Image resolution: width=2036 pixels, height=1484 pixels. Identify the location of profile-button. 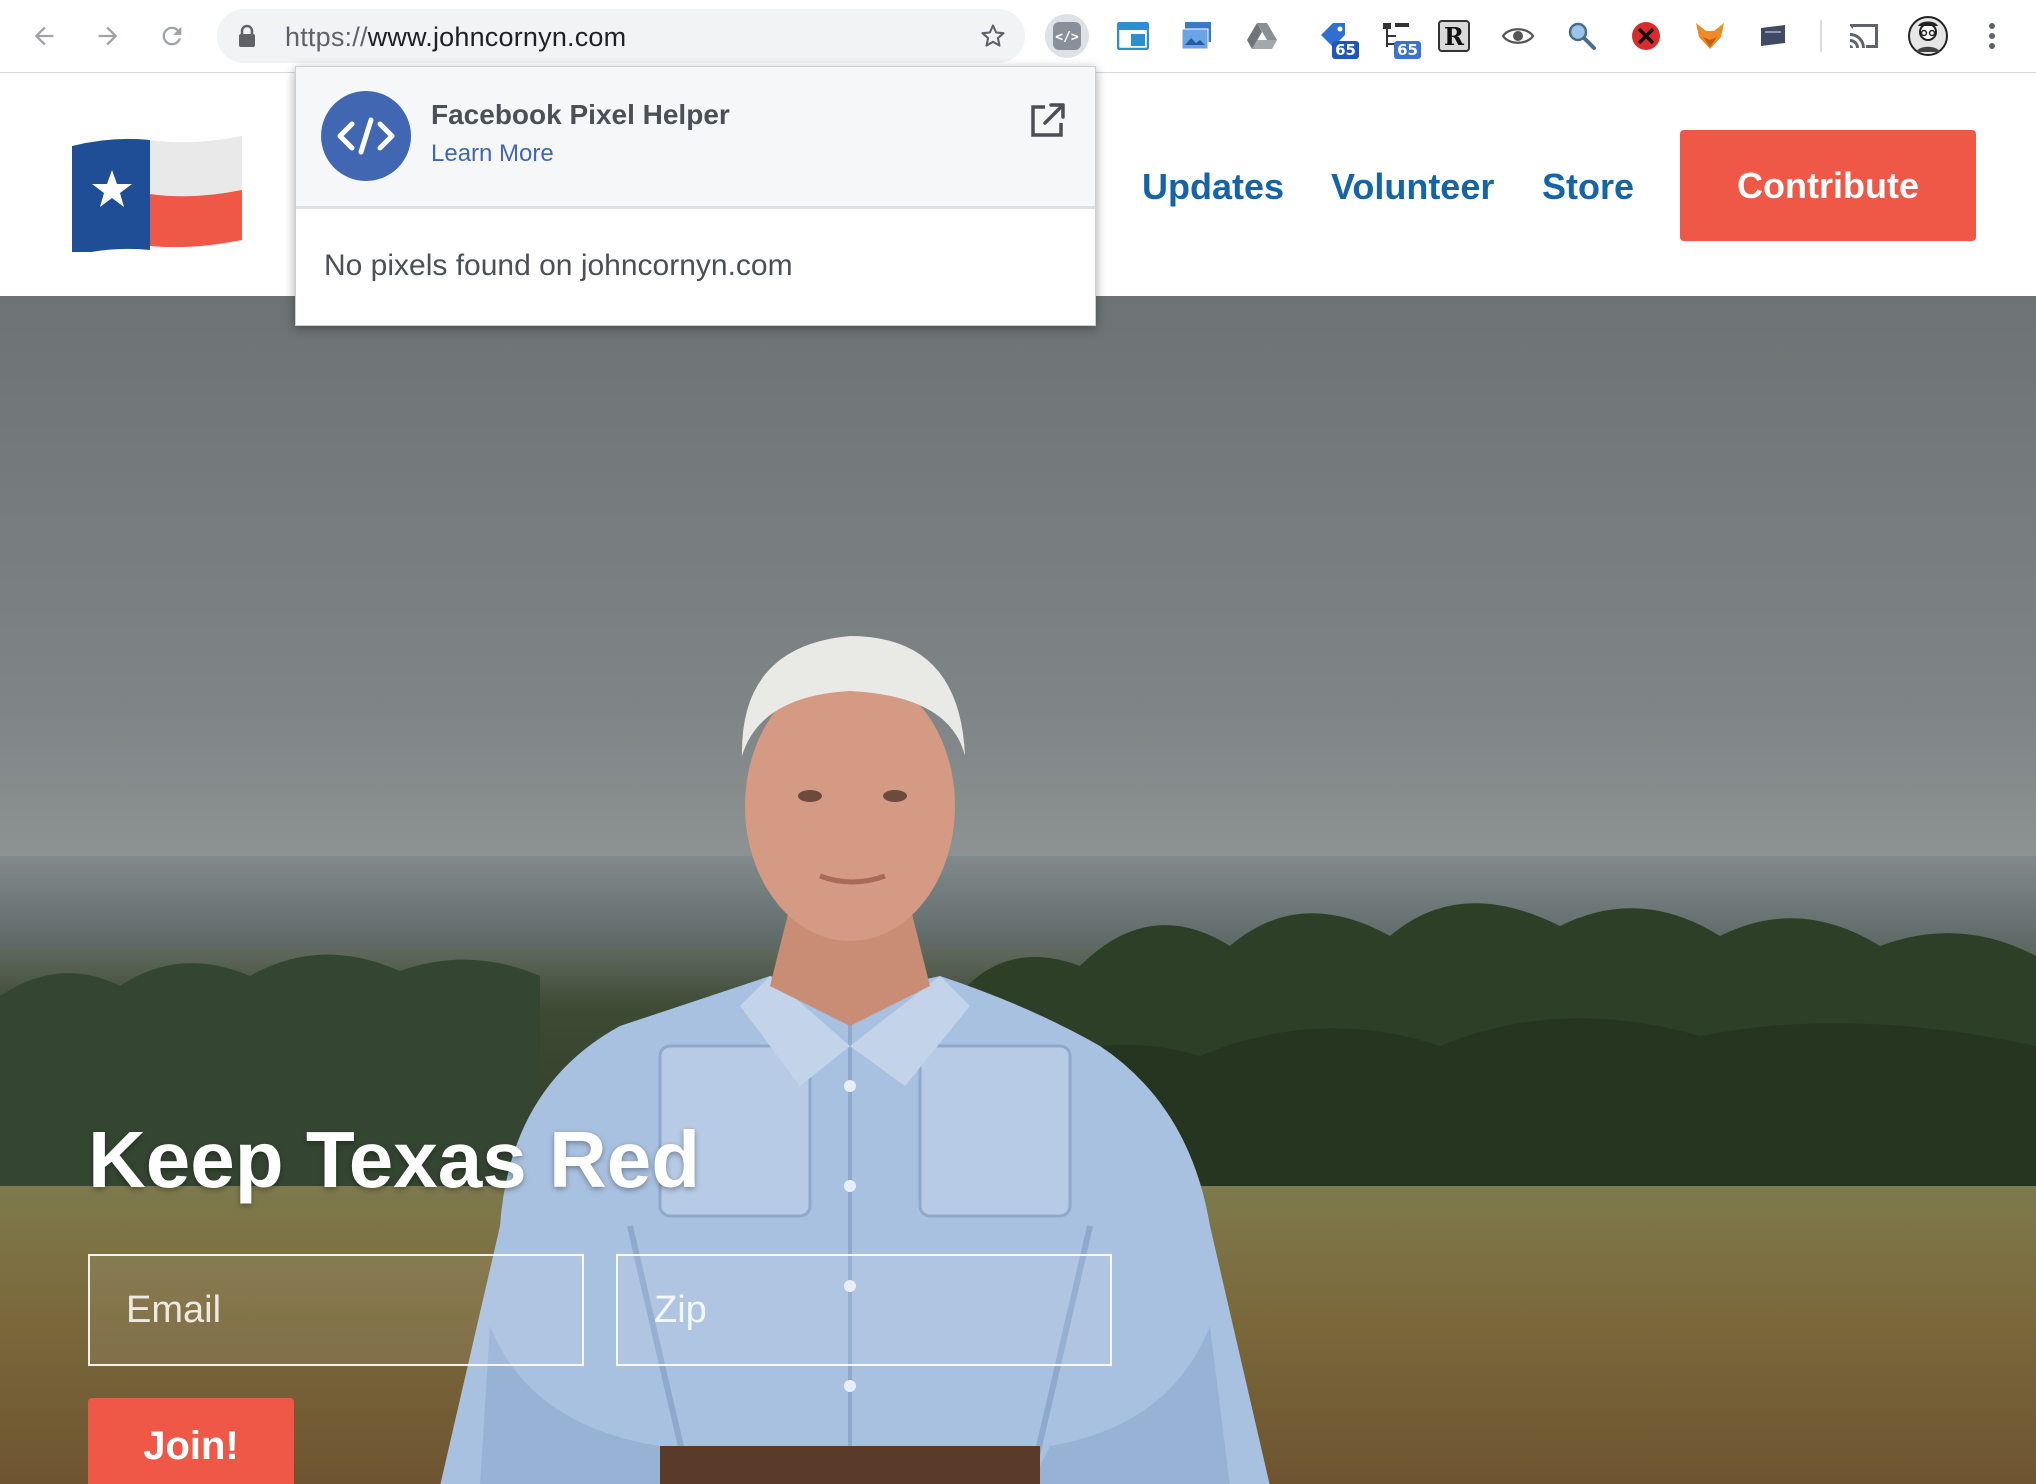
(1928, 36).